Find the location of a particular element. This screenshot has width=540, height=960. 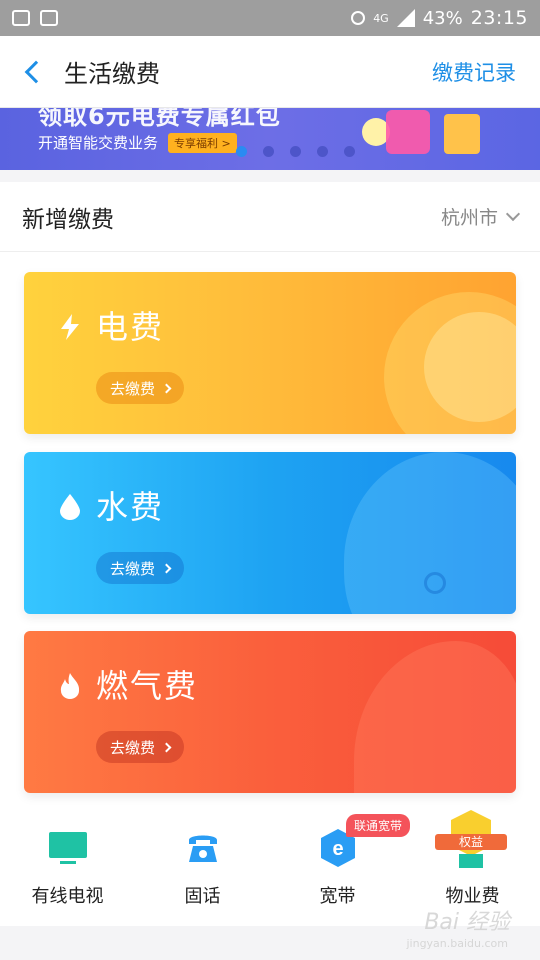

page-title: 生活缴费 is located at coordinates (112, 74).